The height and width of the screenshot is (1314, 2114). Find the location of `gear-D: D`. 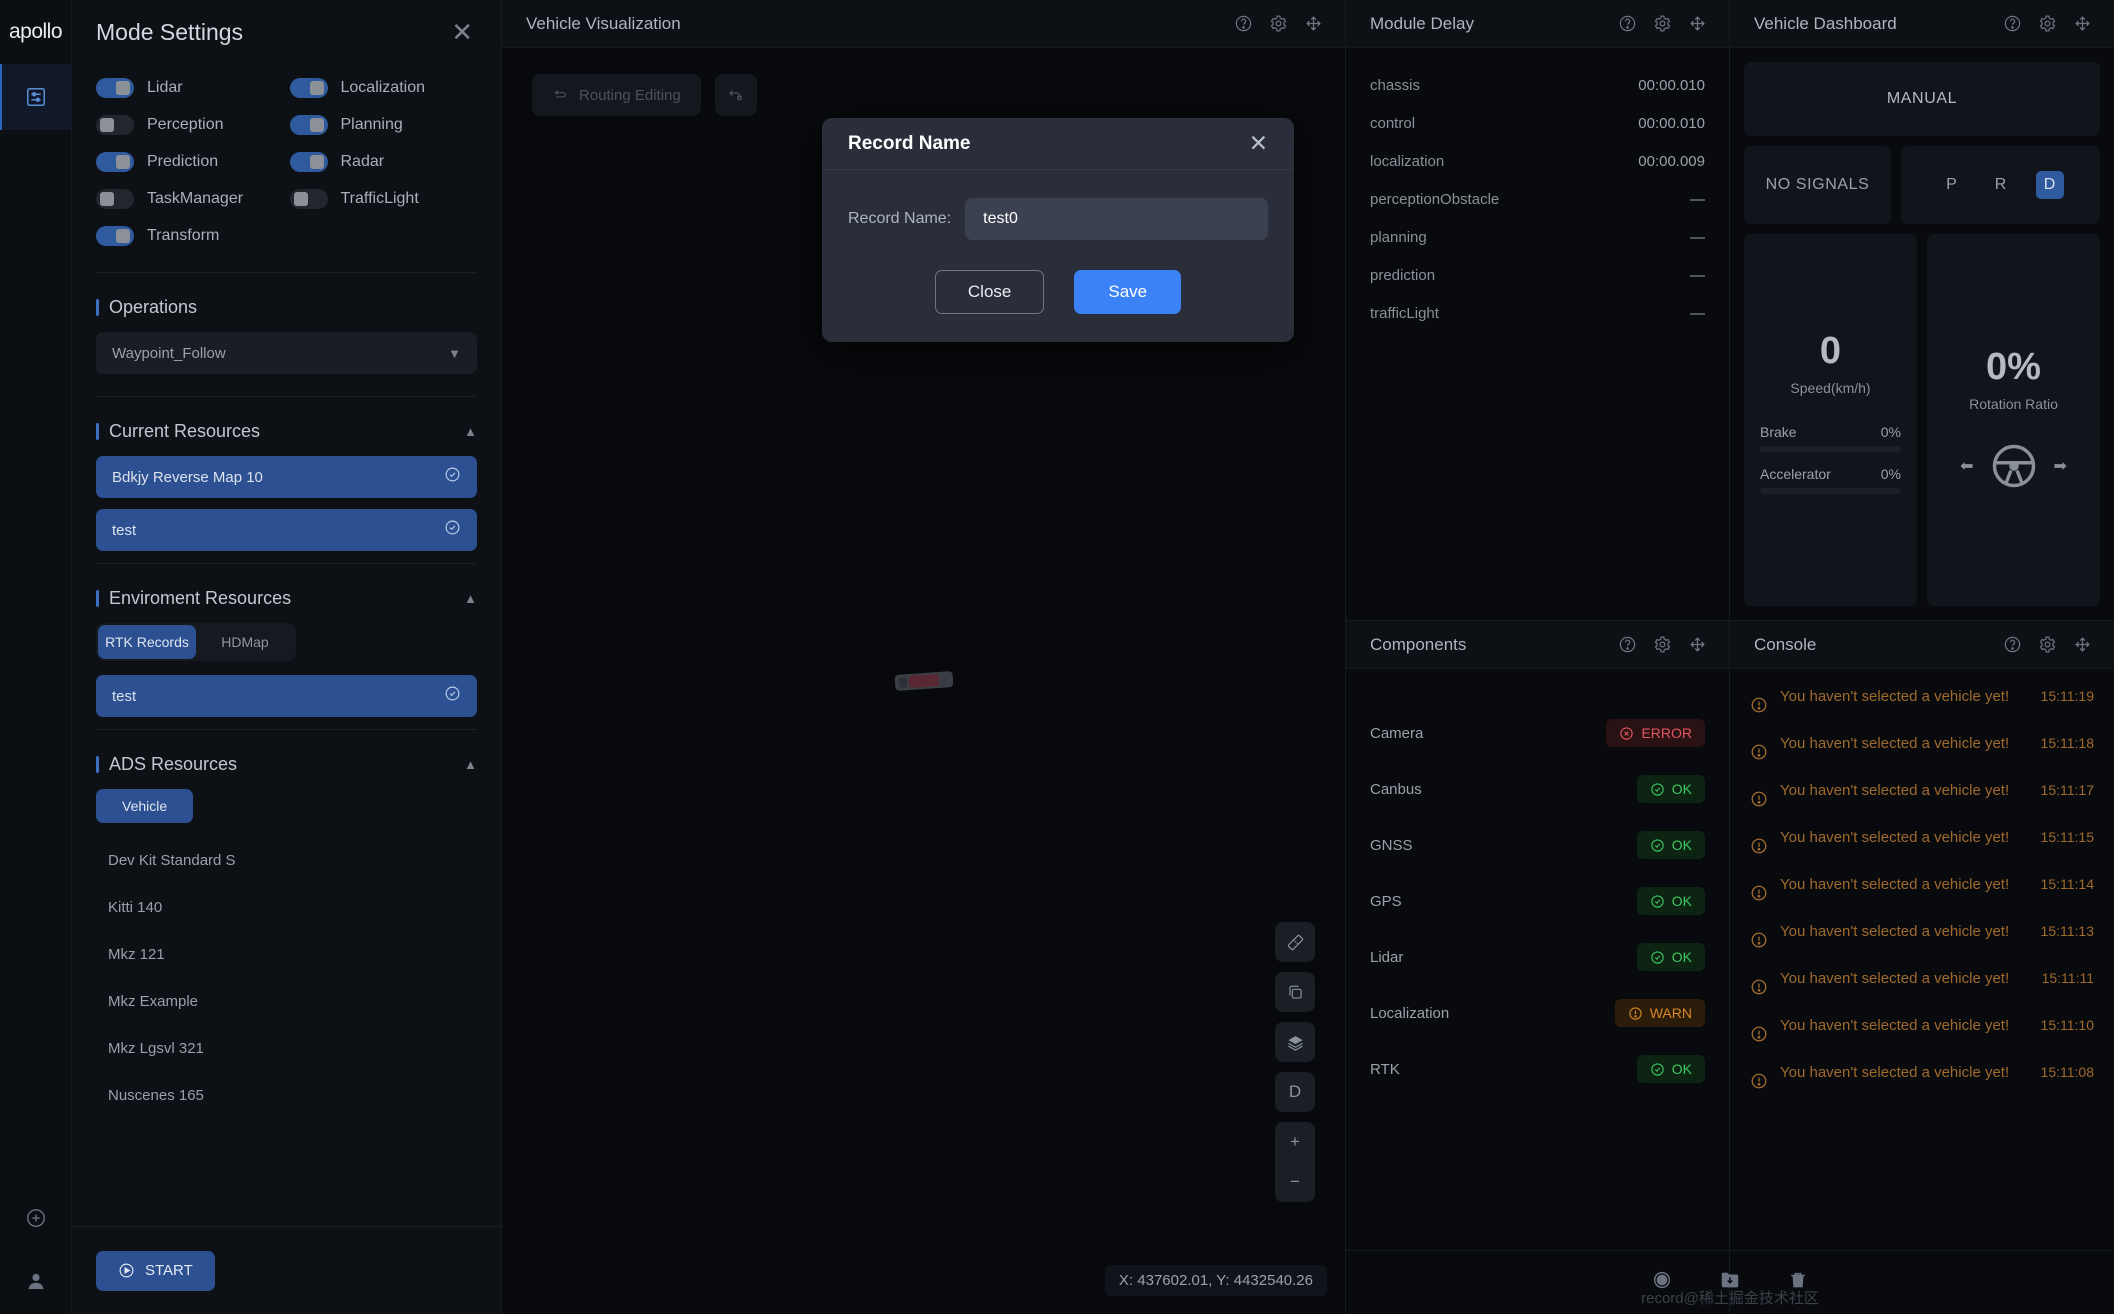

gear-D: D is located at coordinates (2049, 185).